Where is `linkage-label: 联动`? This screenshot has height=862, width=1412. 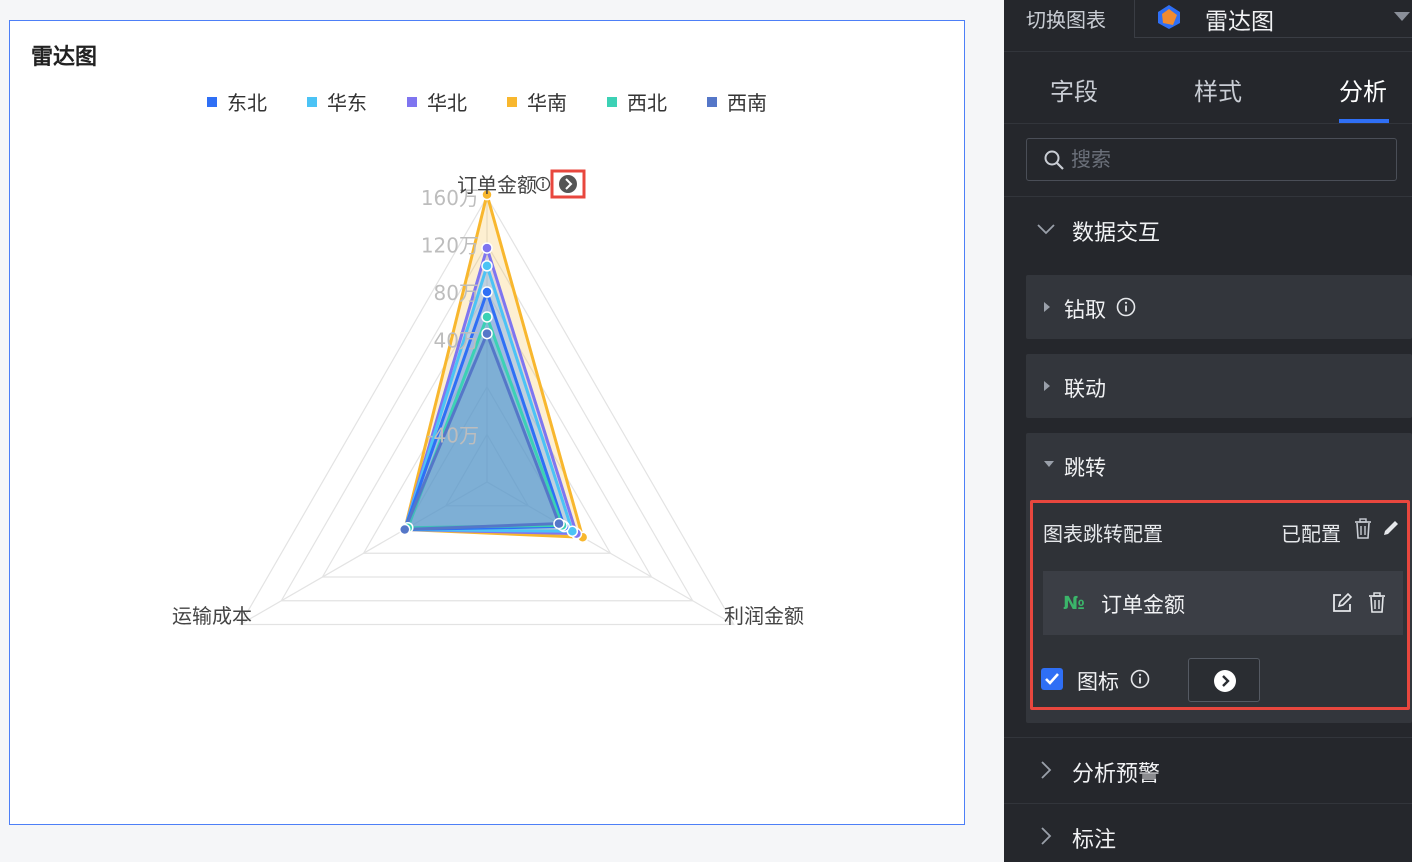
linkage-label: 联动 is located at coordinates (1085, 389).